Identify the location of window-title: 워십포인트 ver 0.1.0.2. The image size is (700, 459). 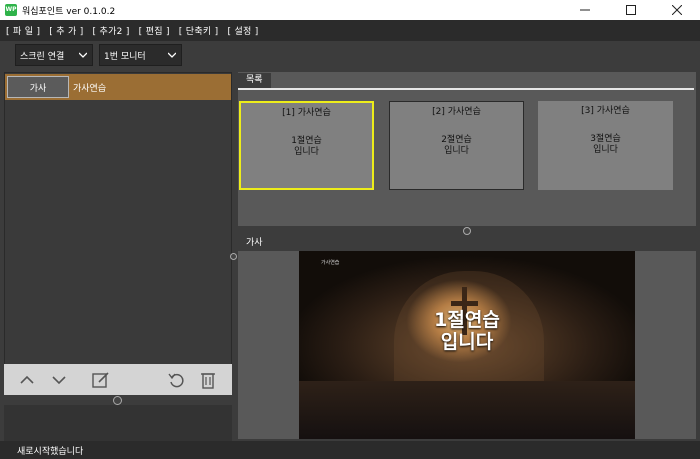
(69, 12).